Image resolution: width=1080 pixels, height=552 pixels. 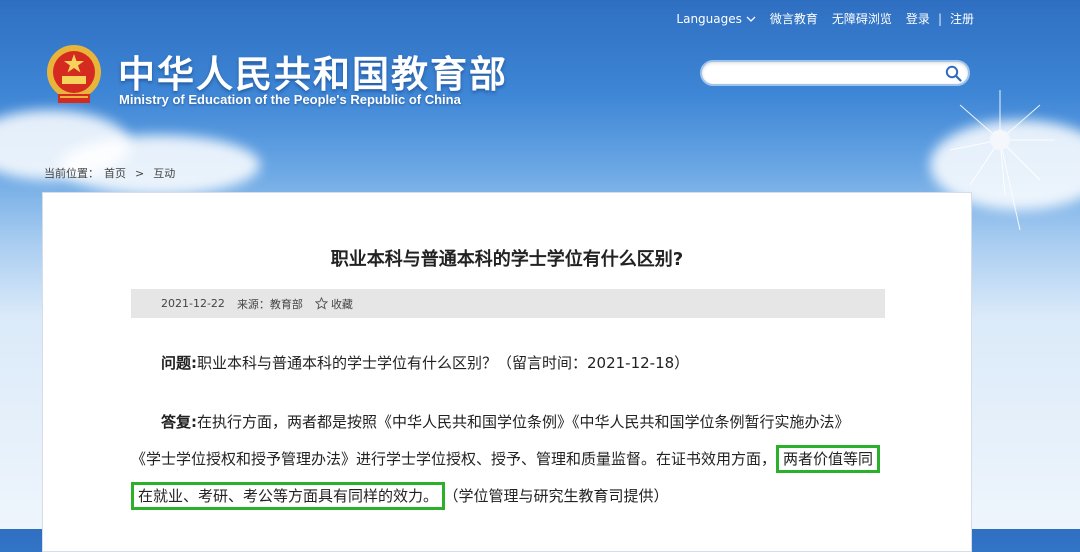 What do you see at coordinates (193, 303) in the screenshot?
I see `publish-date: 2021-12-22` at bounding box center [193, 303].